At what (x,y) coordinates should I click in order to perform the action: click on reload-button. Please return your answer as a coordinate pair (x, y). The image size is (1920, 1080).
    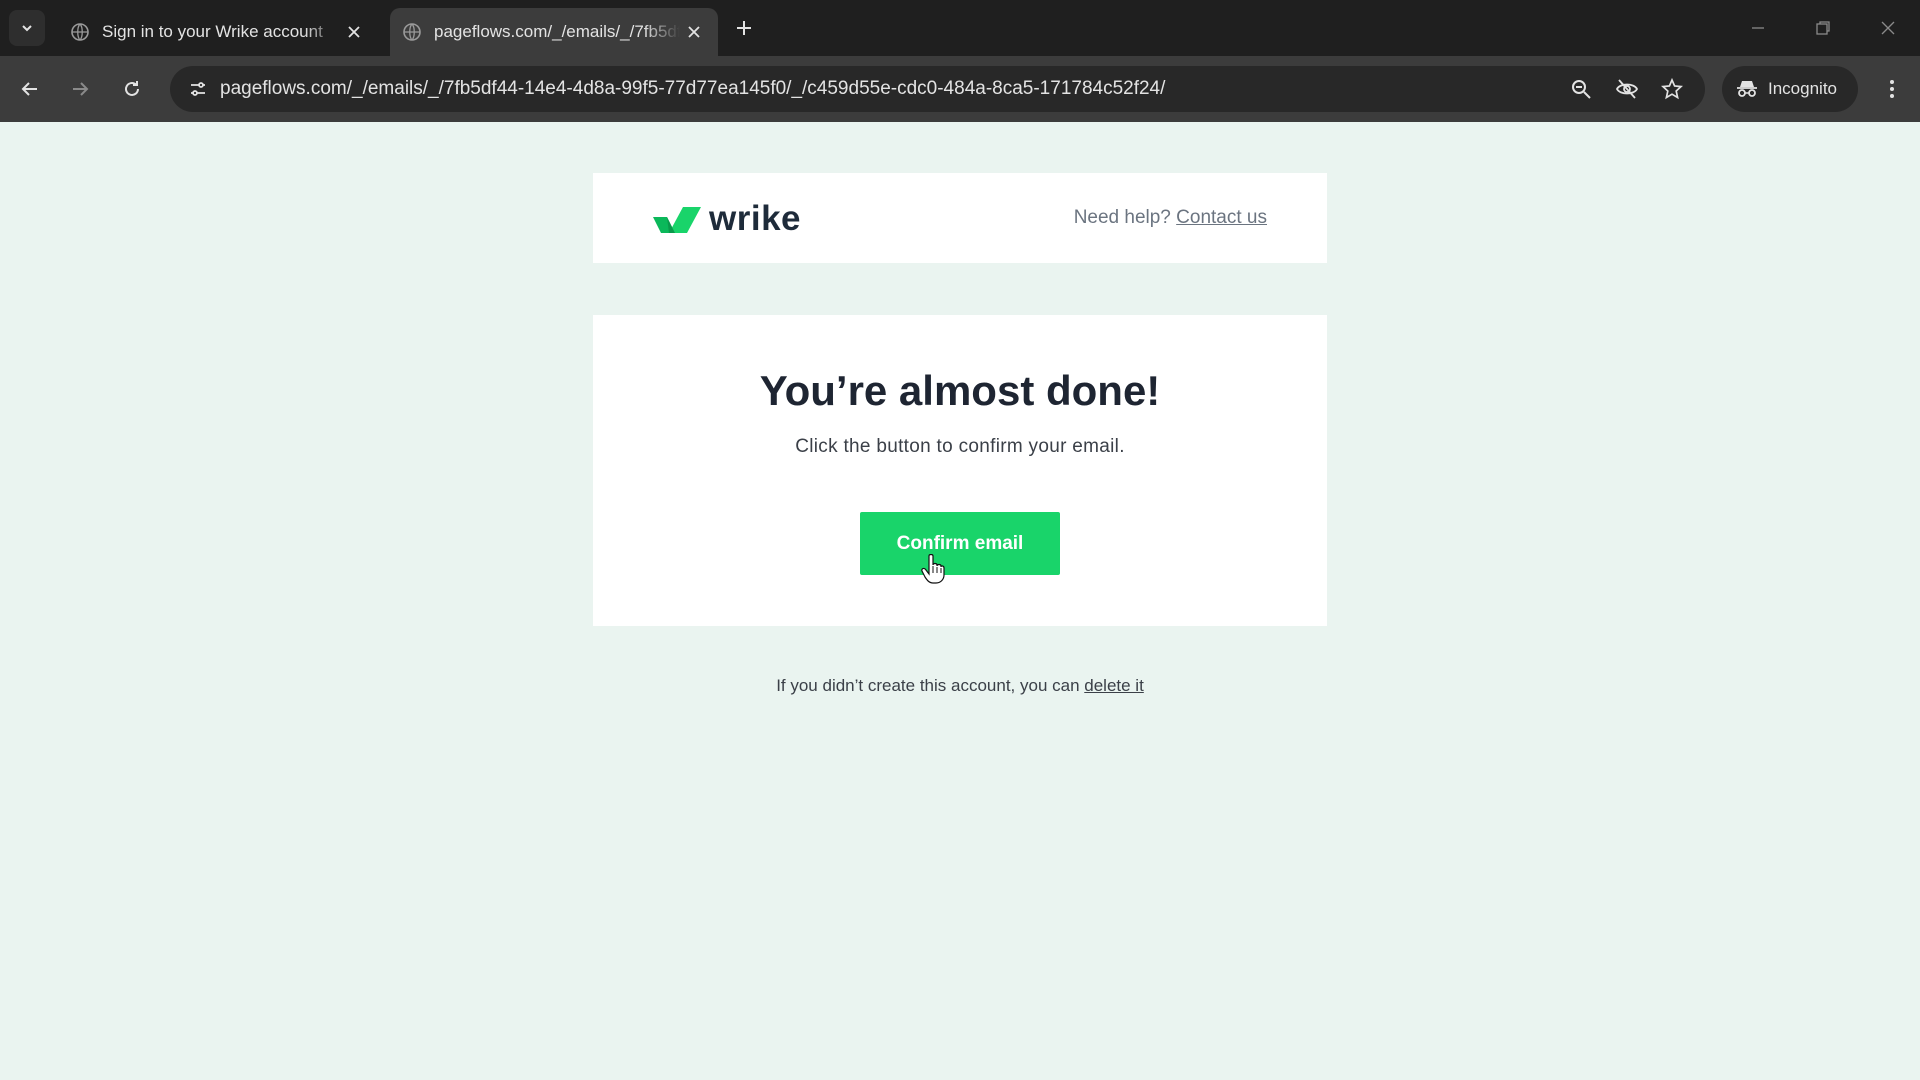
    Looking at the image, I should click on (132, 89).